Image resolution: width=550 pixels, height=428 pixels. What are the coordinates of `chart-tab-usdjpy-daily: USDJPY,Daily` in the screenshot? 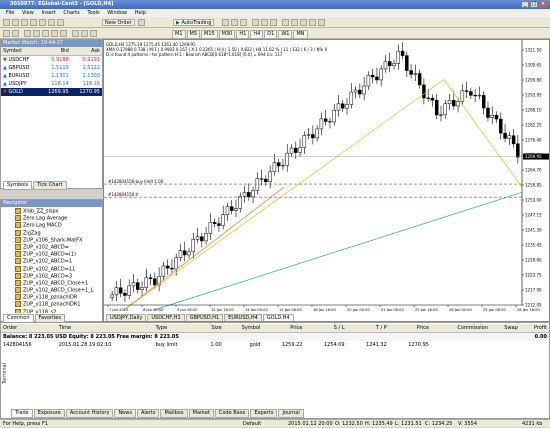 It's located at (126, 317).